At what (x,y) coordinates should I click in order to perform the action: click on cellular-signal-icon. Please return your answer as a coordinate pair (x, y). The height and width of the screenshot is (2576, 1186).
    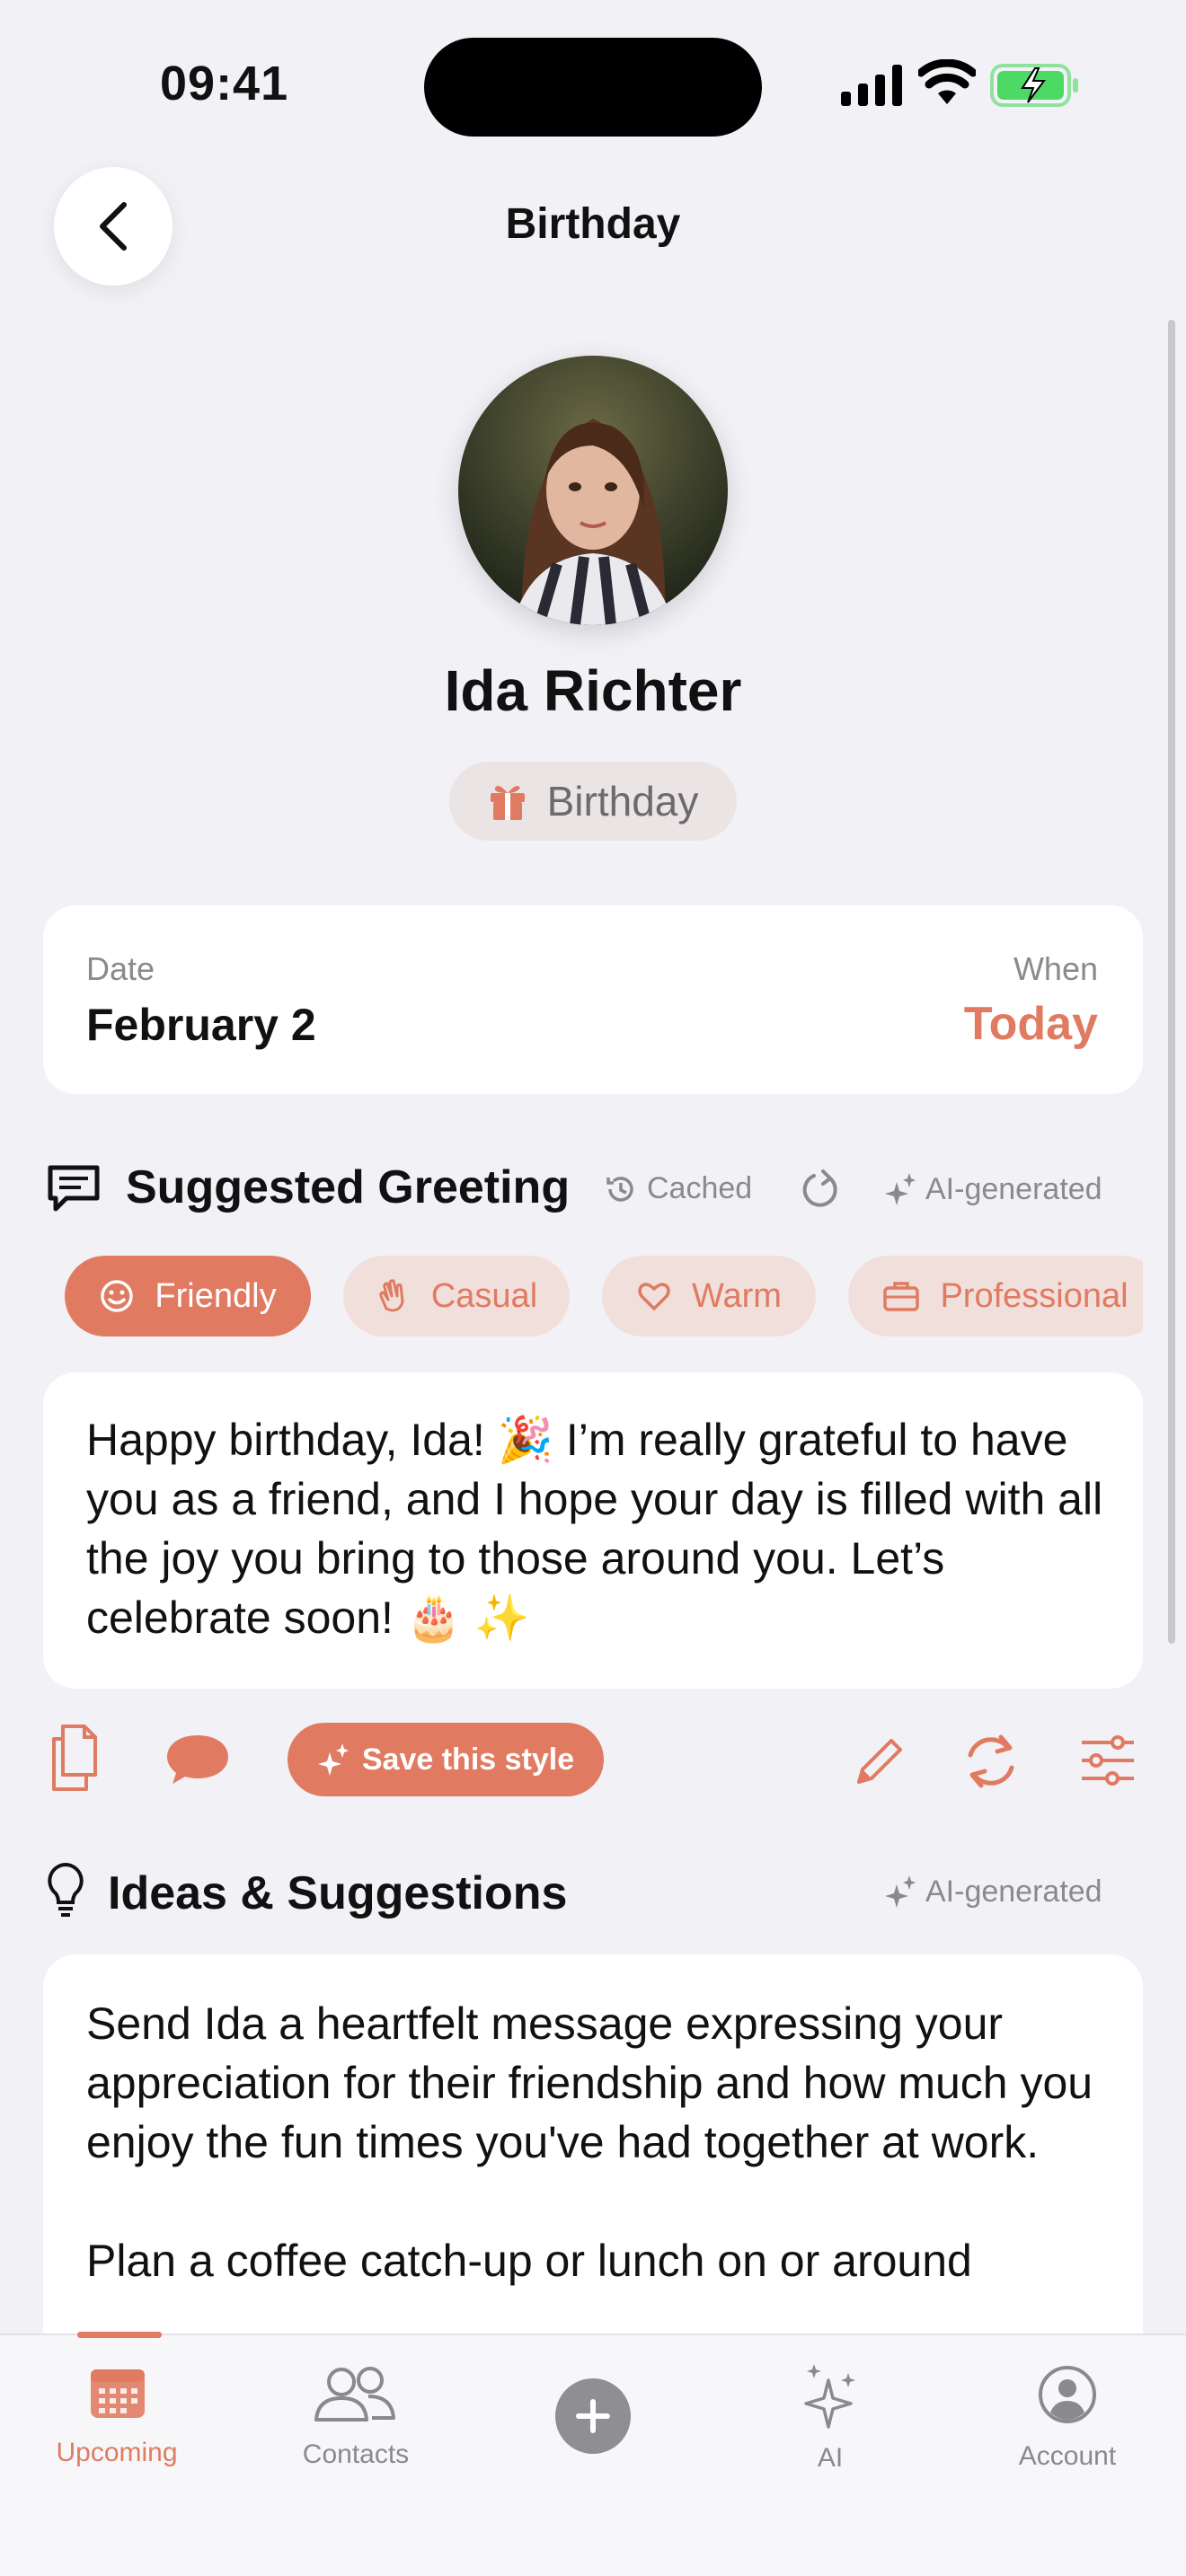
    Looking at the image, I should click on (871, 85).